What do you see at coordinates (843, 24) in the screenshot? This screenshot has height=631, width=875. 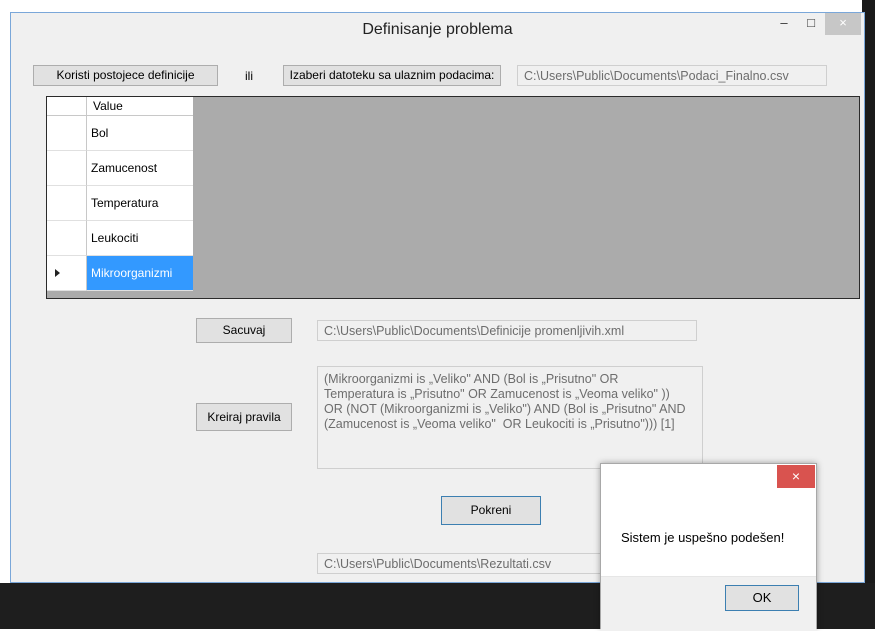 I see `close-button: ×` at bounding box center [843, 24].